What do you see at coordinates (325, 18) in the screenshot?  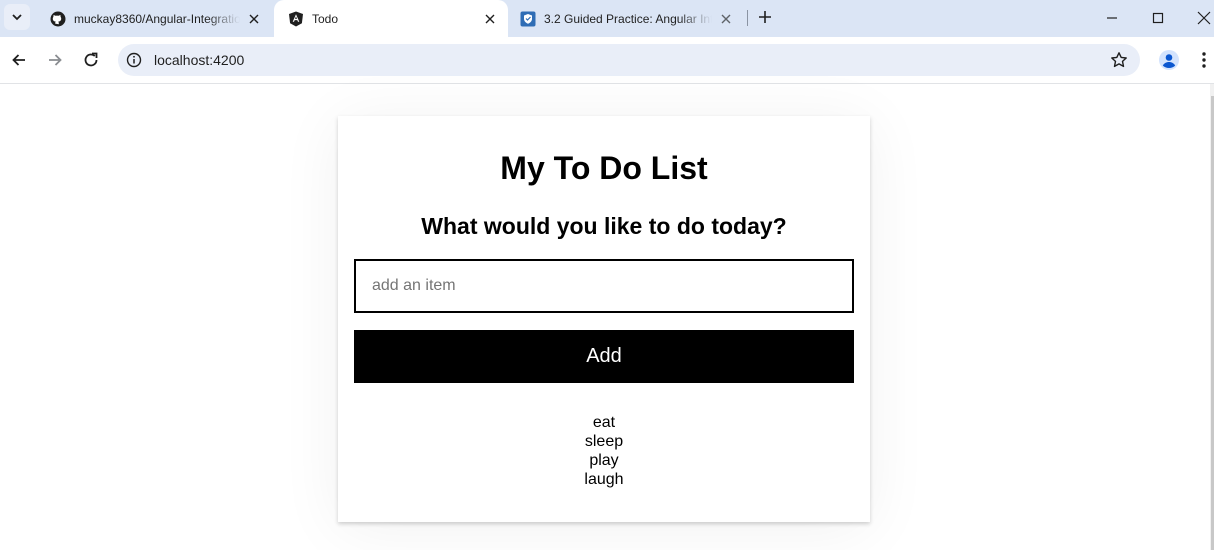 I see `tab-title: Todo` at bounding box center [325, 18].